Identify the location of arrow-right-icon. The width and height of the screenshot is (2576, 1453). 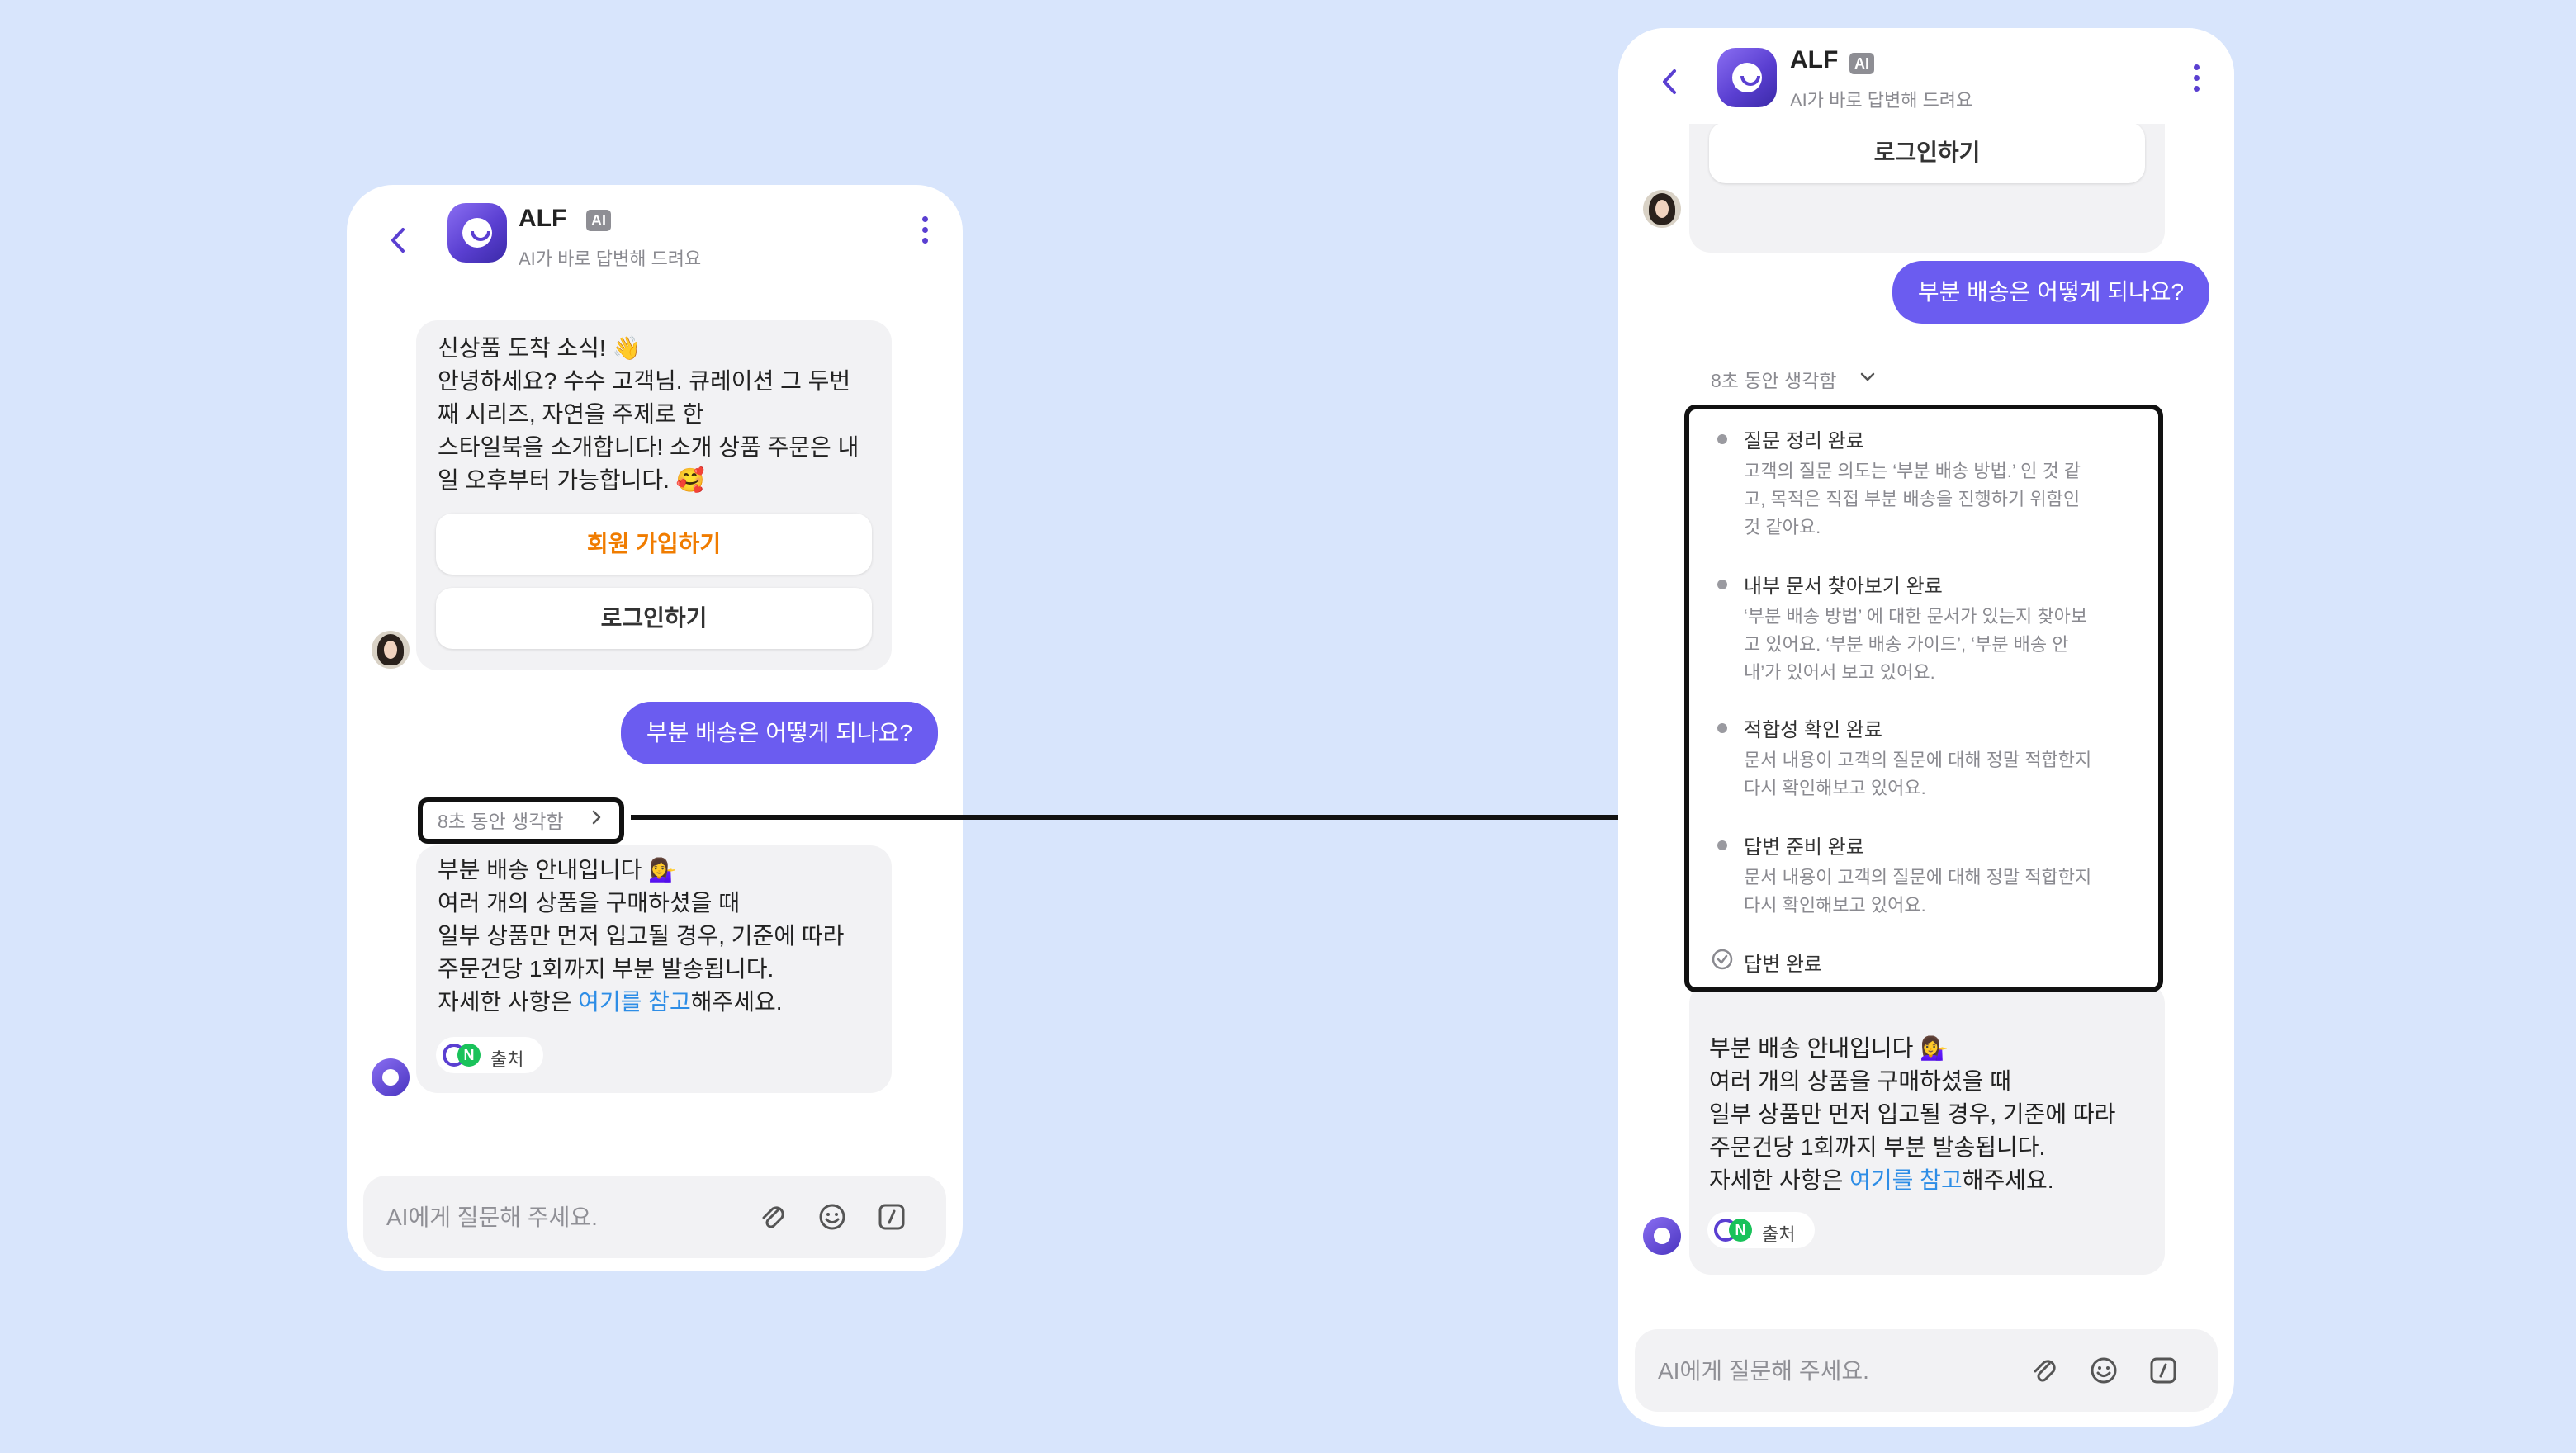
(1155, 817).